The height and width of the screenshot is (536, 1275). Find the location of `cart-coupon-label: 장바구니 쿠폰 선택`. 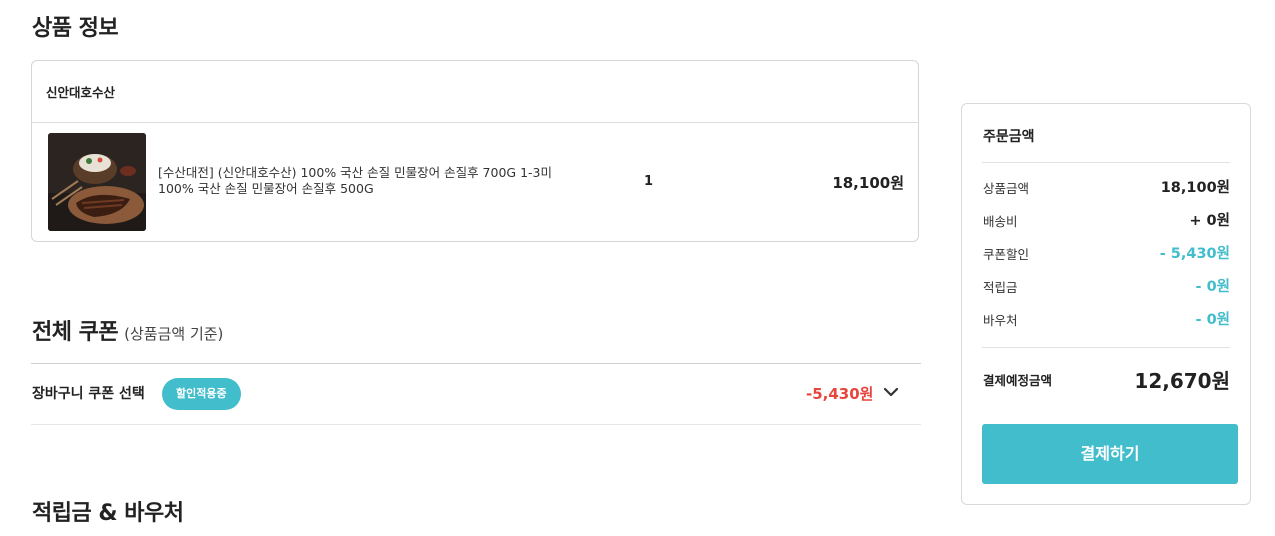

cart-coupon-label: 장바구니 쿠폰 선택 is located at coordinates (88, 394).